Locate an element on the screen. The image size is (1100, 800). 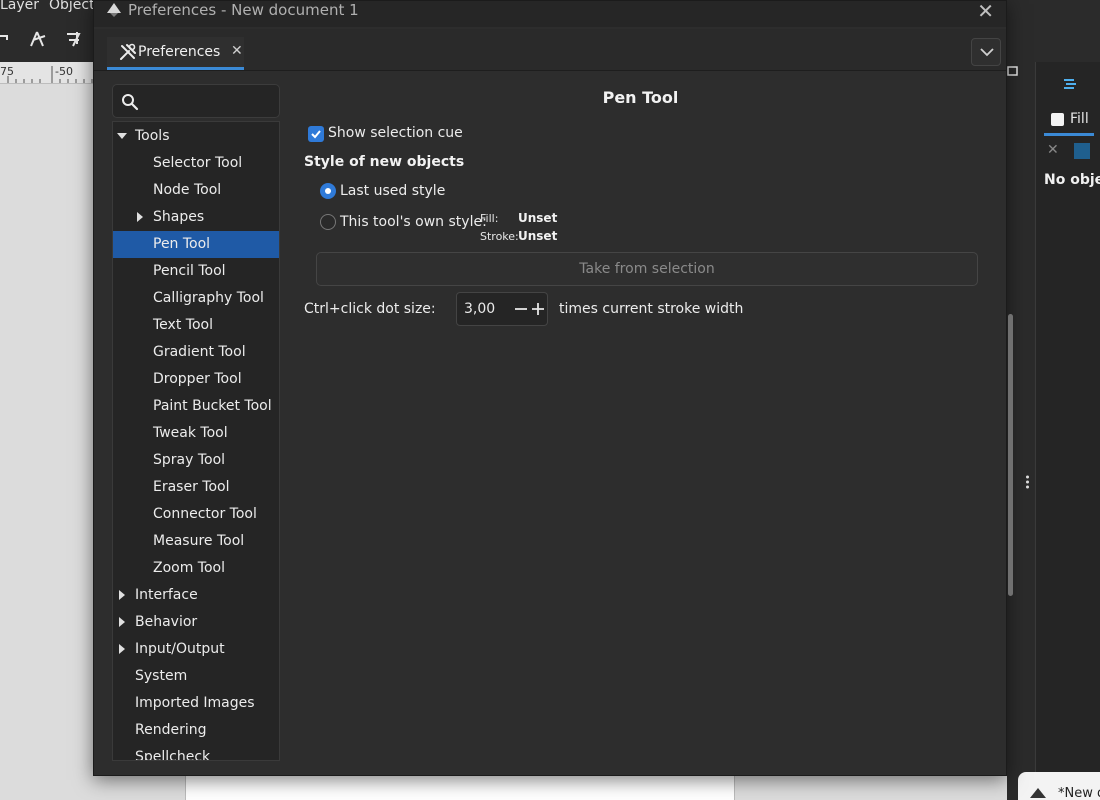
own-style-radio is located at coordinates (328, 222).